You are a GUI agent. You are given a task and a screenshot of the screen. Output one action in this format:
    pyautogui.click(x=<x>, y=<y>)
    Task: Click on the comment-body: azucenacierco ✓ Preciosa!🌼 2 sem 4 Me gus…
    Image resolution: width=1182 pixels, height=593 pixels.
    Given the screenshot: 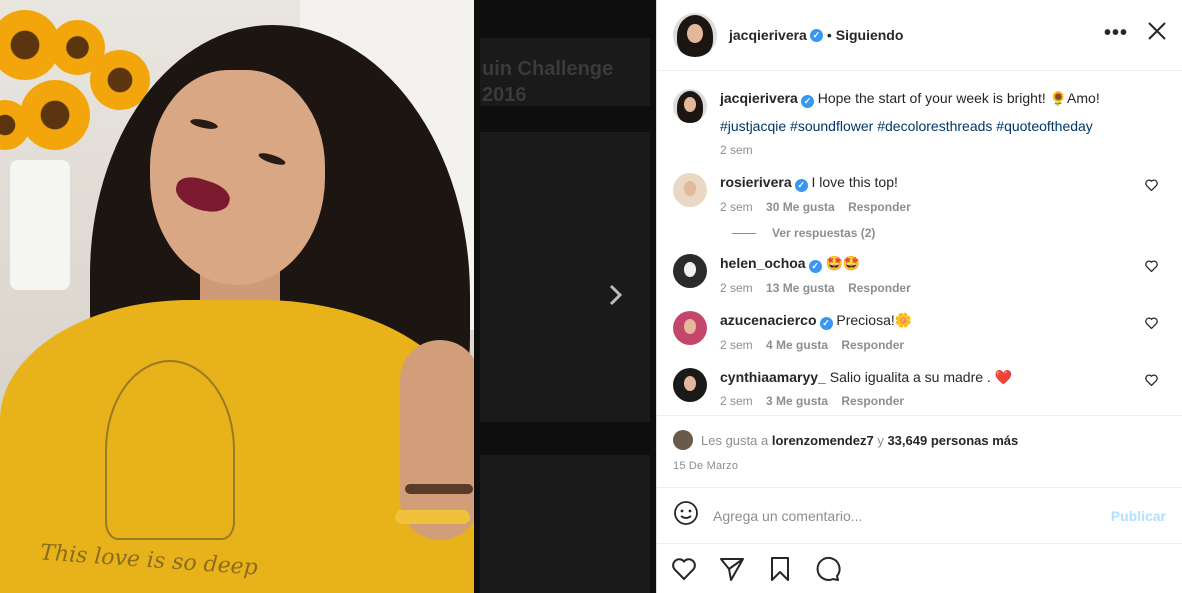 What is the action you would take?
    pyautogui.click(x=943, y=332)
    